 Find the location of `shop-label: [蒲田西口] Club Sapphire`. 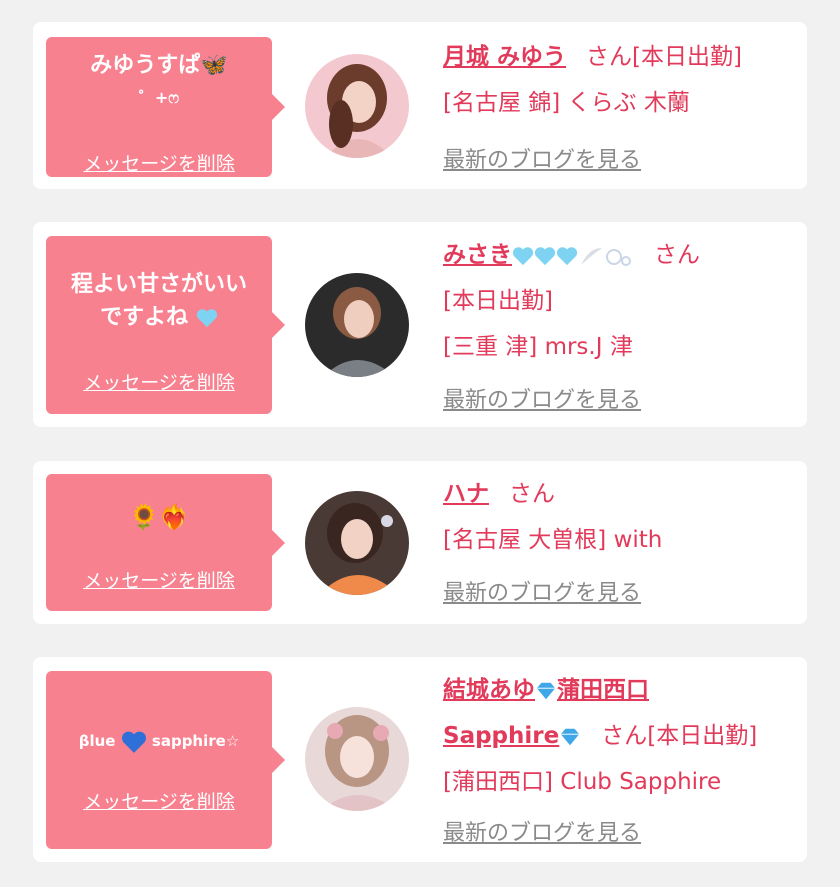

shop-label: [蒲田西口] Club Sapphire is located at coordinates (582, 782).